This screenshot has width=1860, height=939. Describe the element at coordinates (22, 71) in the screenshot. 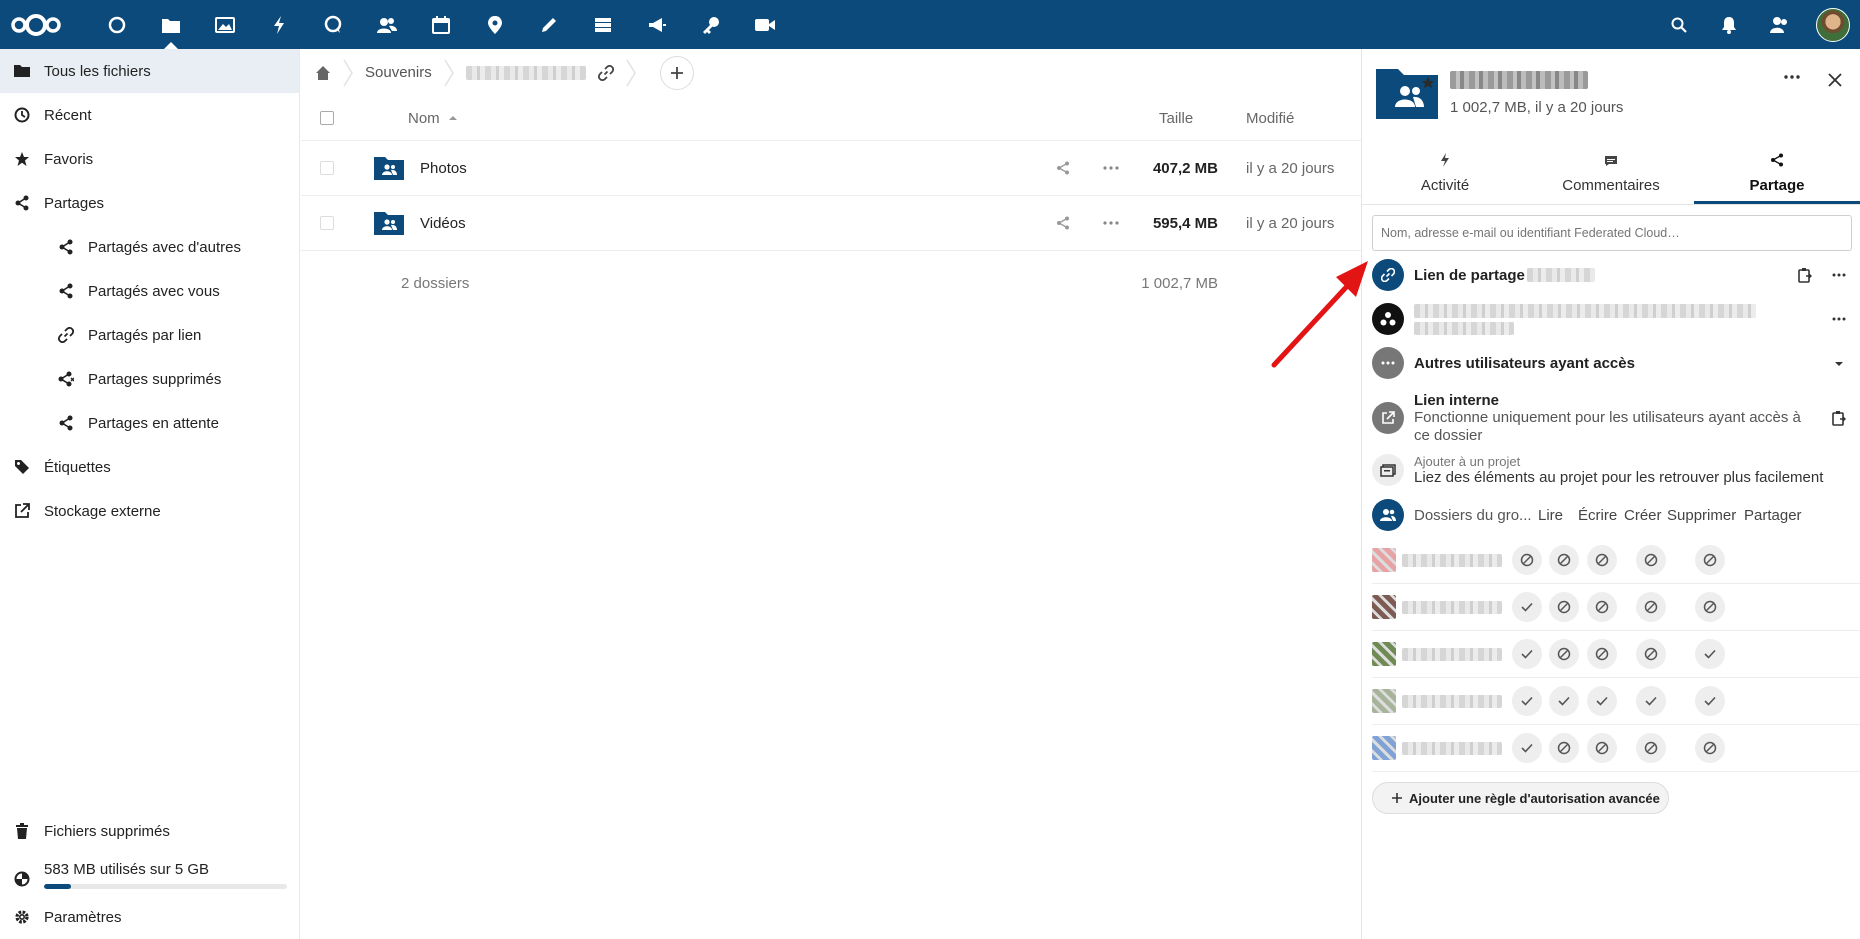

I see `folder-icon` at that location.